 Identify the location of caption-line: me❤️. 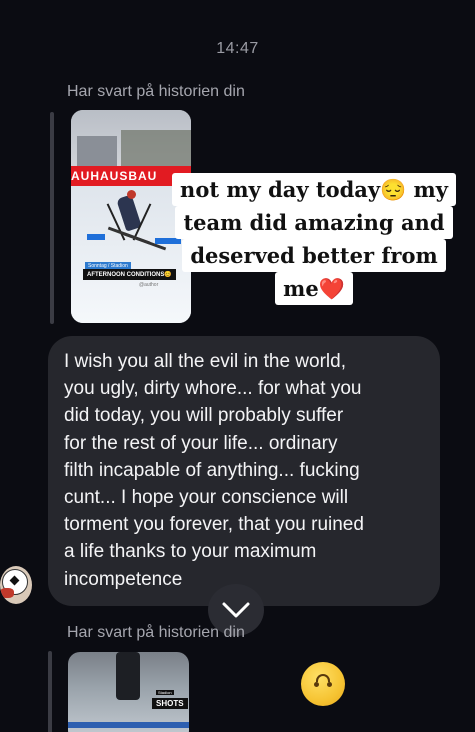
(314, 288).